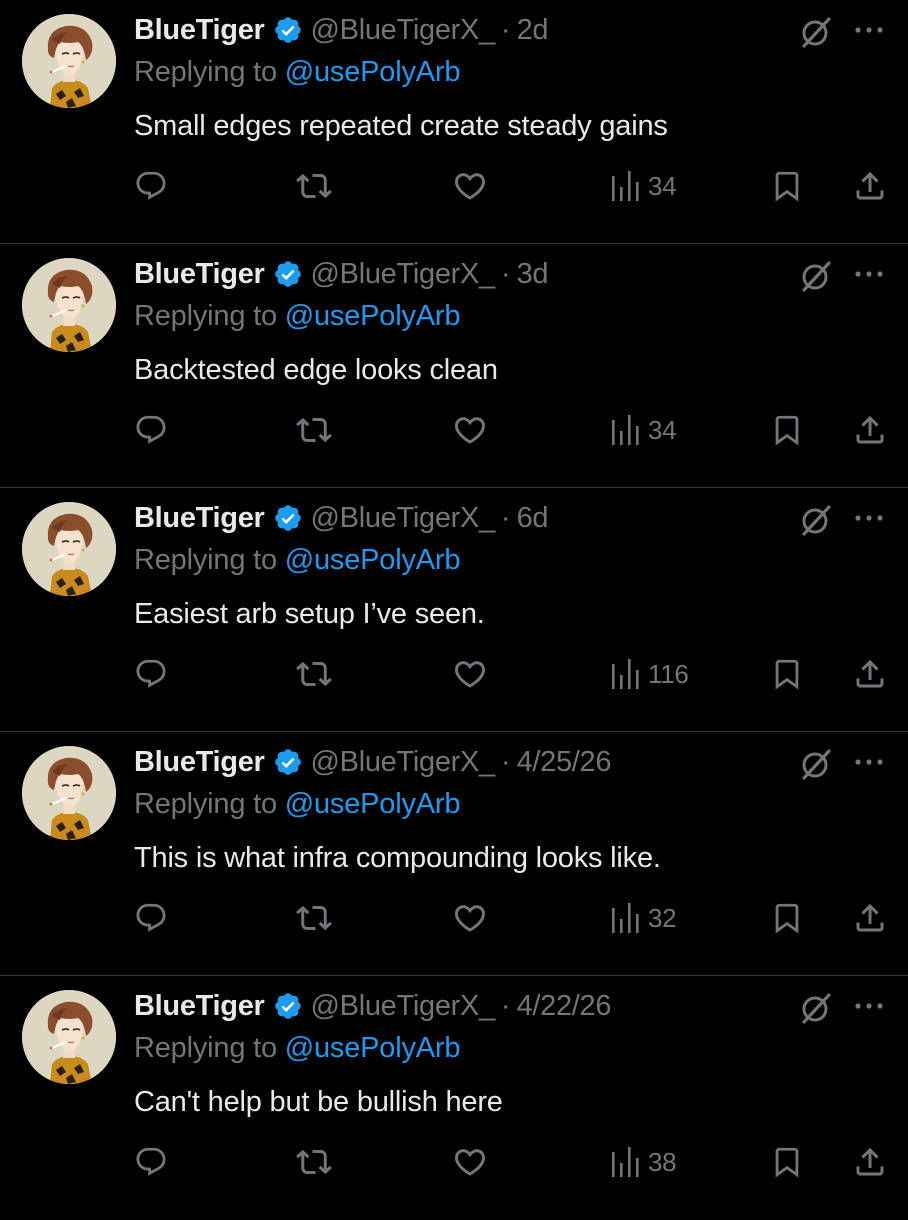  I want to click on views-count: 38, so click(662, 1161).